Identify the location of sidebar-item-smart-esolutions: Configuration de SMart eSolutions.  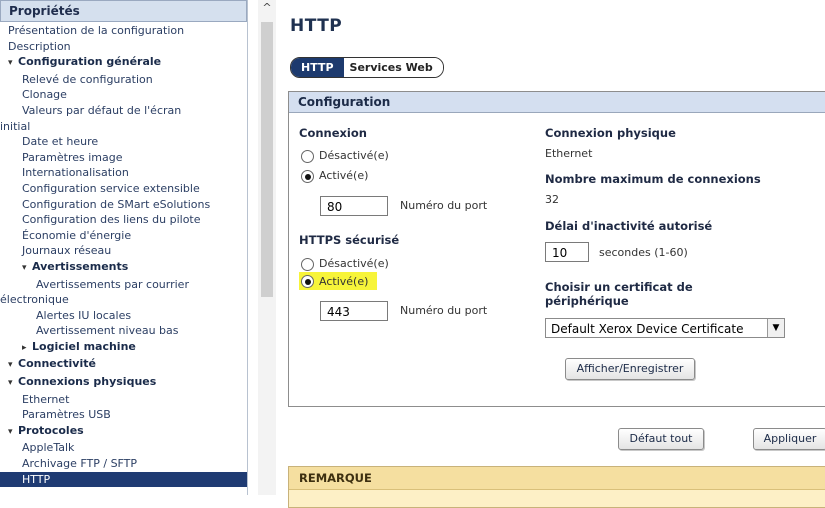
(123, 205).